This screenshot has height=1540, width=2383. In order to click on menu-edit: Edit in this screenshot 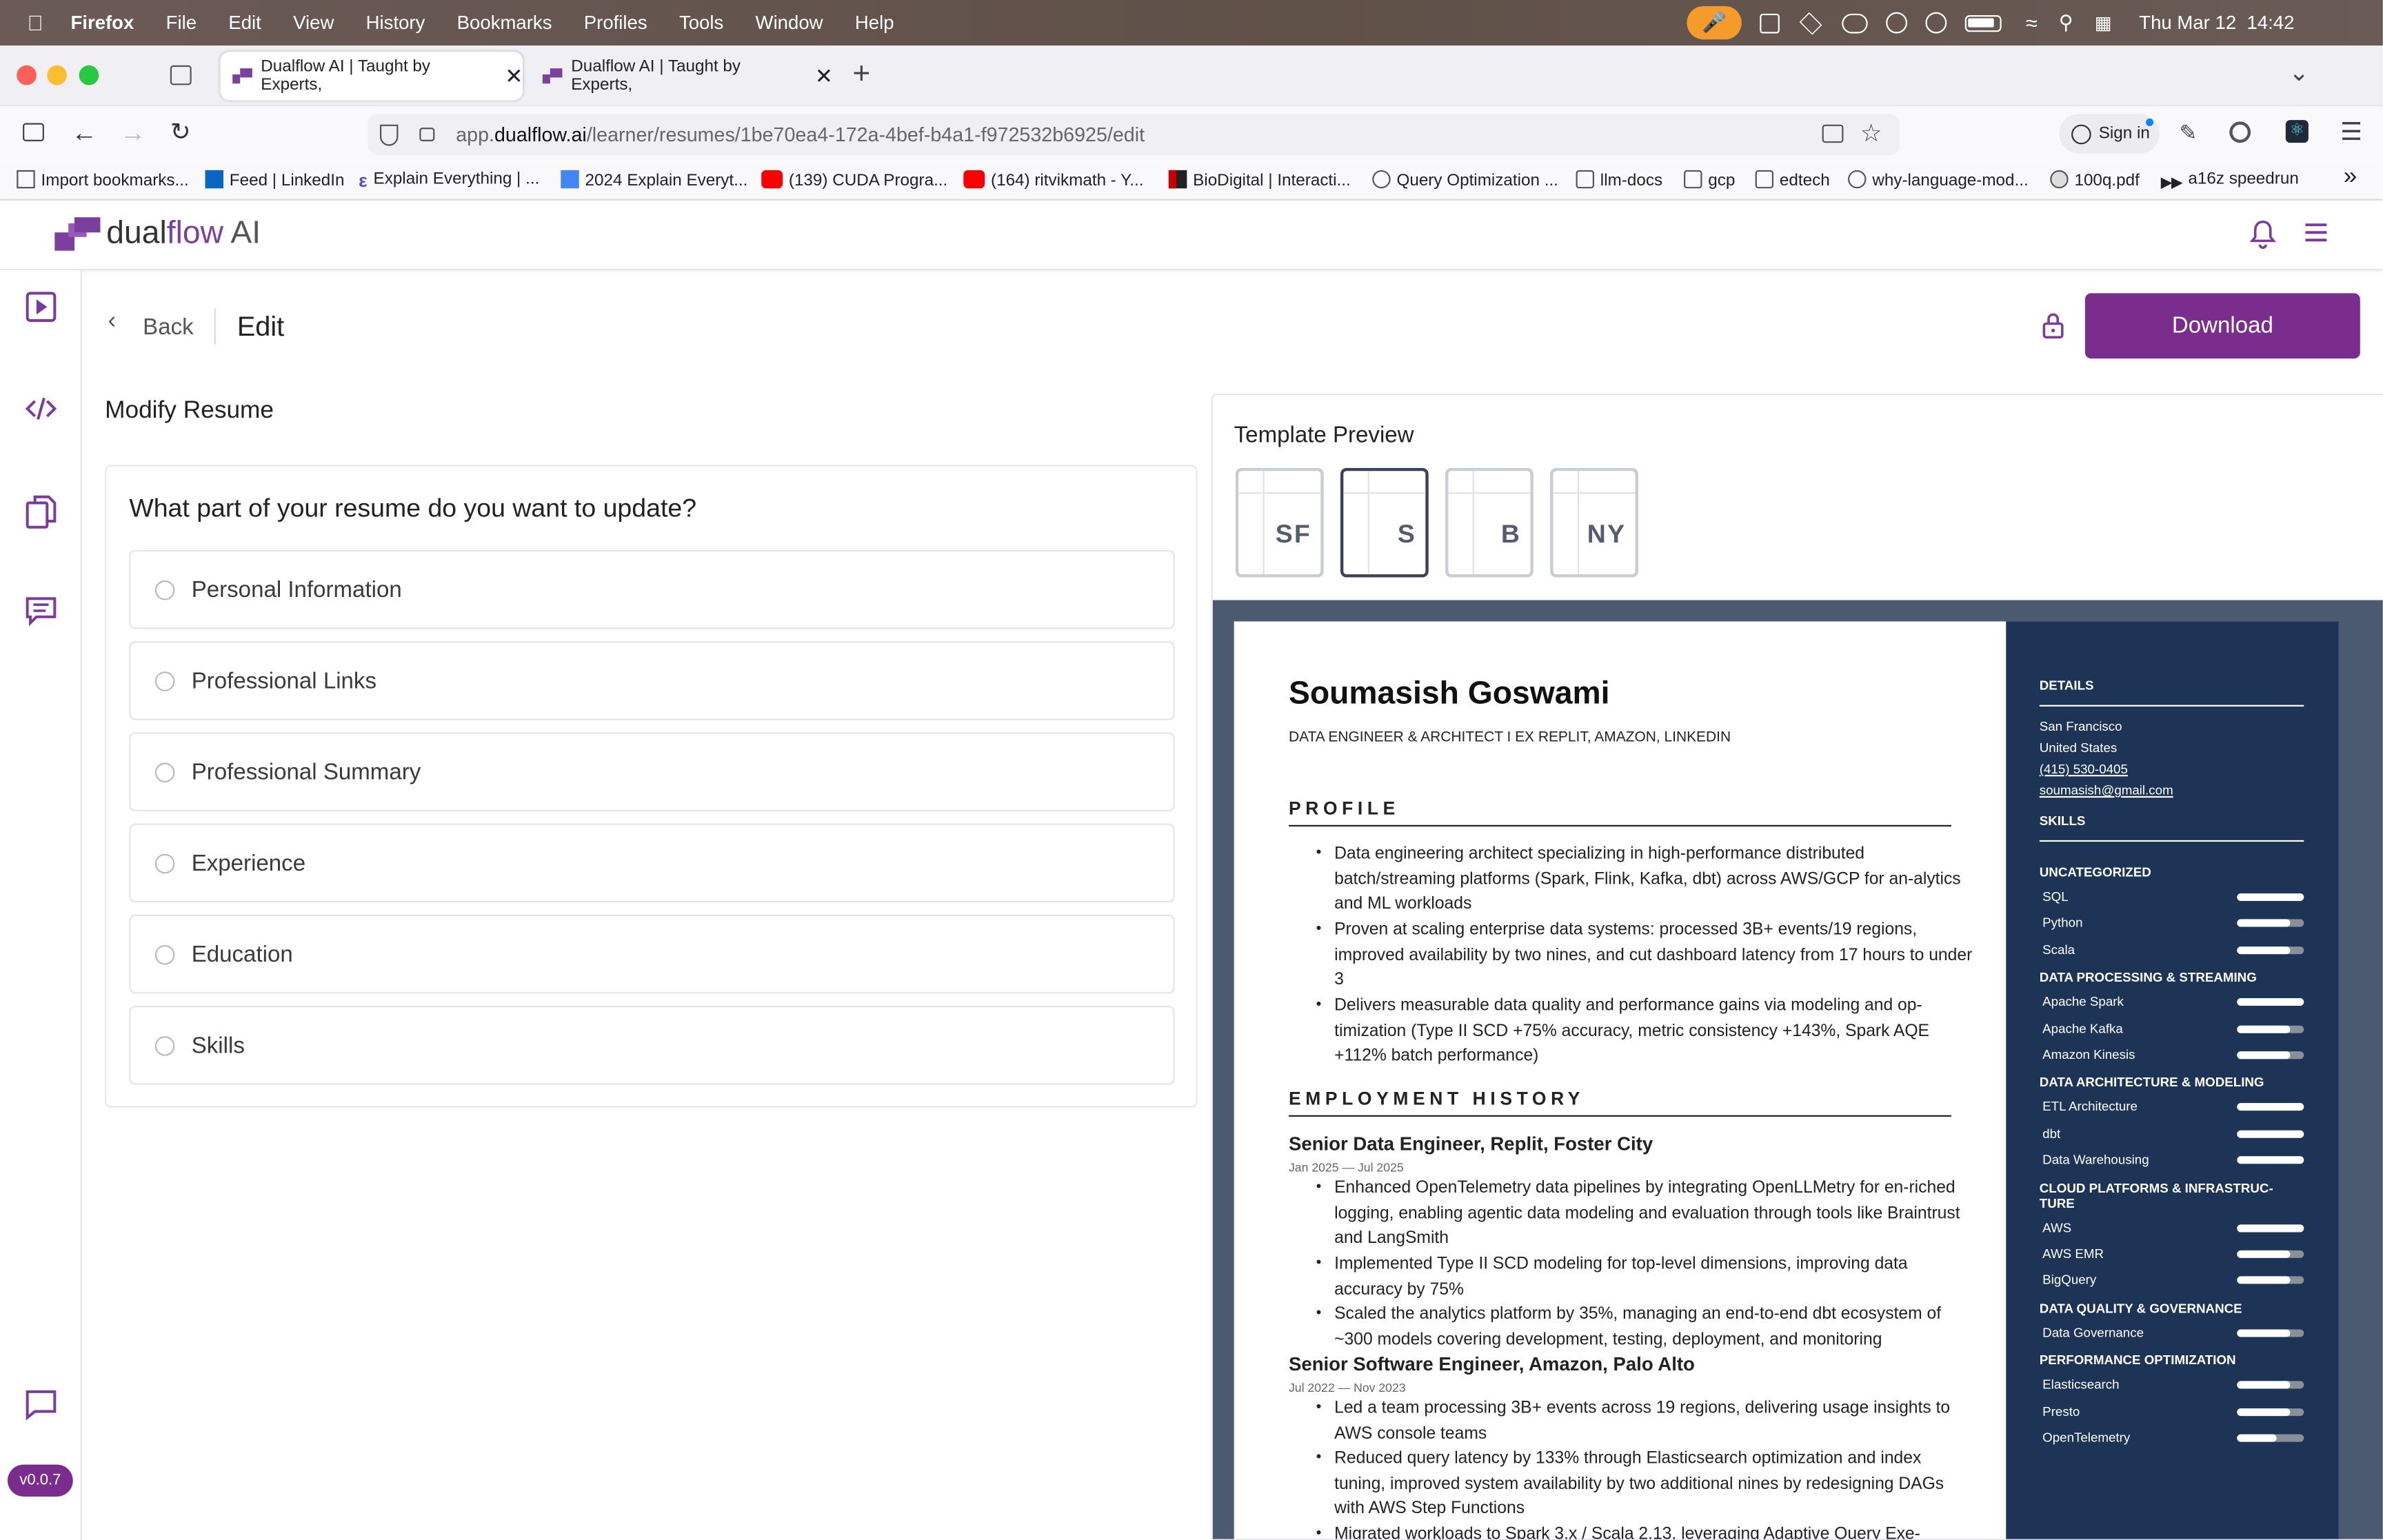, I will do `click(244, 23)`.